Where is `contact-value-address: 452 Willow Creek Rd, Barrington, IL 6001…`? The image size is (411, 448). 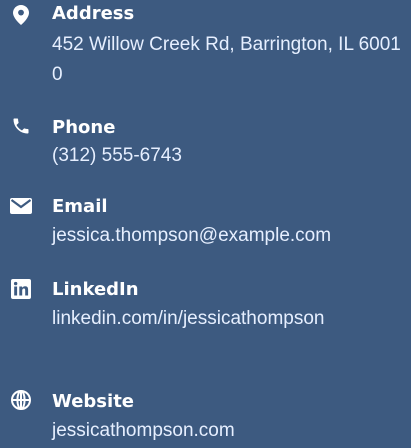 contact-value-address: 452 Willow Creek Rd, Barrington, IL 6001… is located at coordinates (226, 59).